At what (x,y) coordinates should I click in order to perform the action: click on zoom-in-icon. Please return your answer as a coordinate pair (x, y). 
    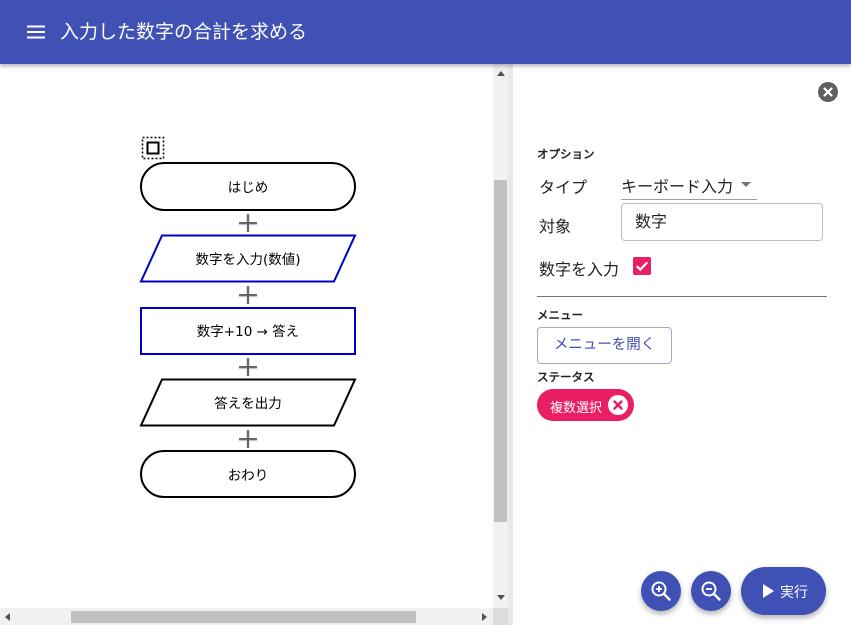
    Looking at the image, I should click on (661, 591).